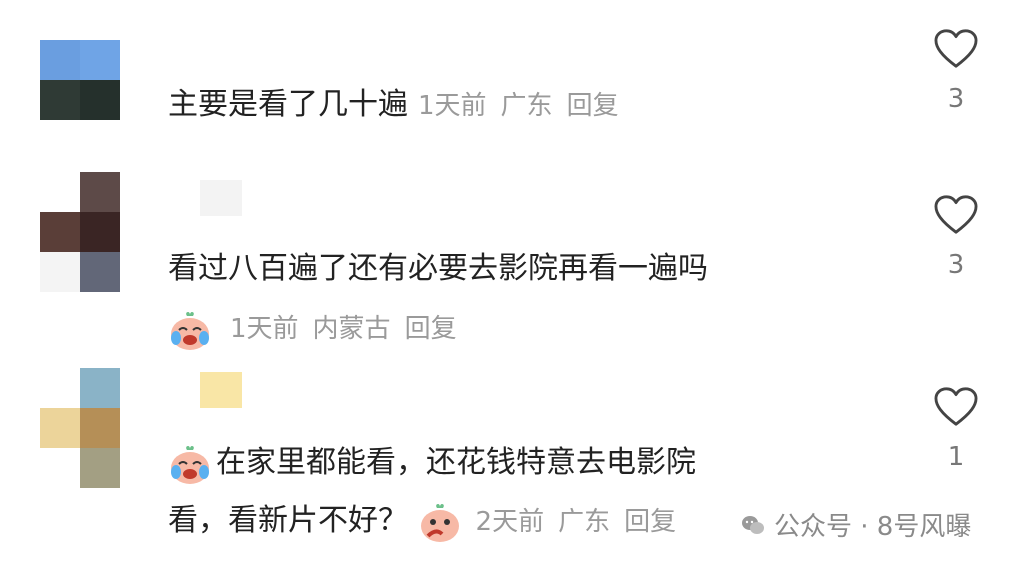 Image resolution: width=1024 pixels, height=567 pixels. I want to click on comment-text: 主要是看了几十遍, so click(288, 104).